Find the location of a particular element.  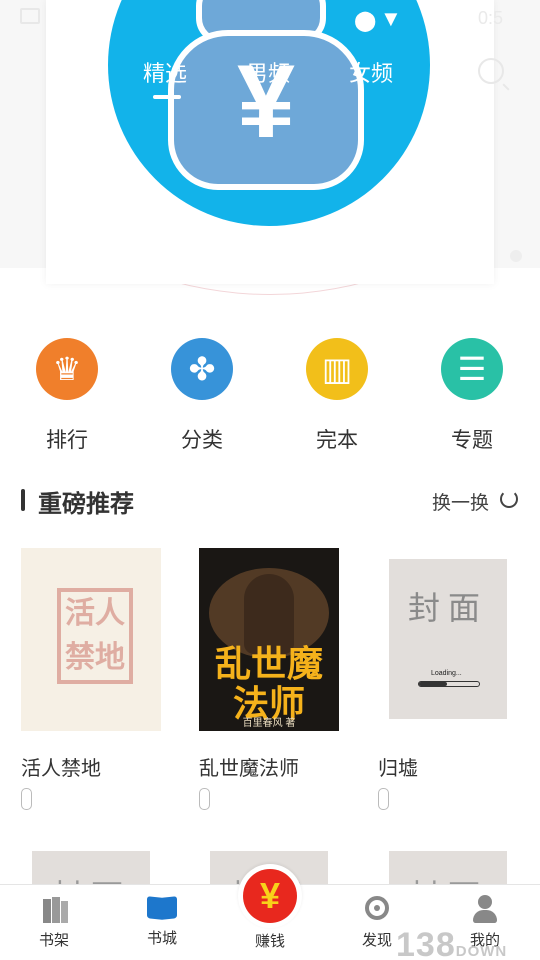

quick-link-completed: ▥ 完本 is located at coordinates (337, 396).